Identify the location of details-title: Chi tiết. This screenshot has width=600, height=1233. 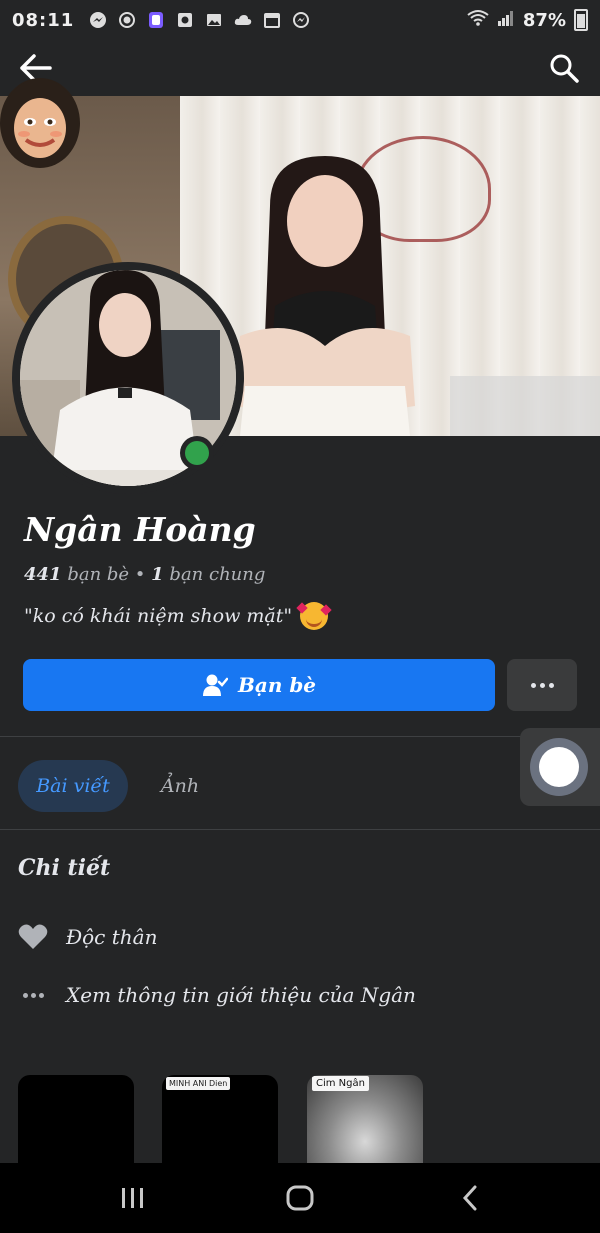
(64, 868).